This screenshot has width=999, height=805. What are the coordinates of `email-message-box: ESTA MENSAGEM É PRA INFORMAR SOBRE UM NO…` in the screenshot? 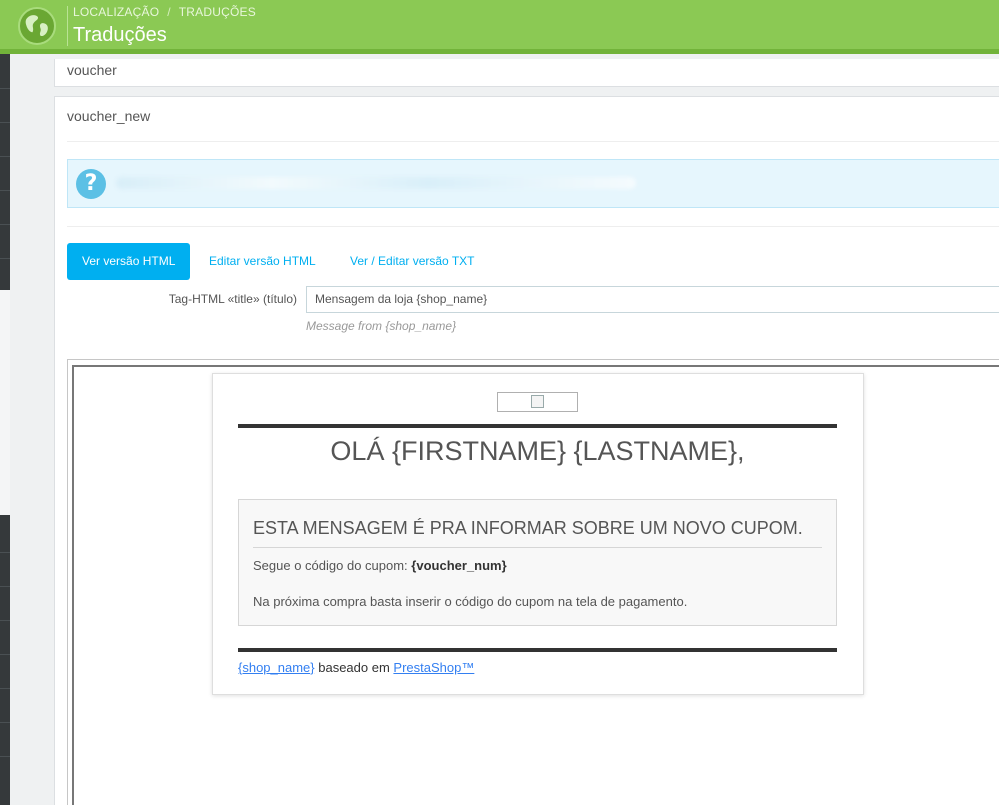 It's located at (537, 562).